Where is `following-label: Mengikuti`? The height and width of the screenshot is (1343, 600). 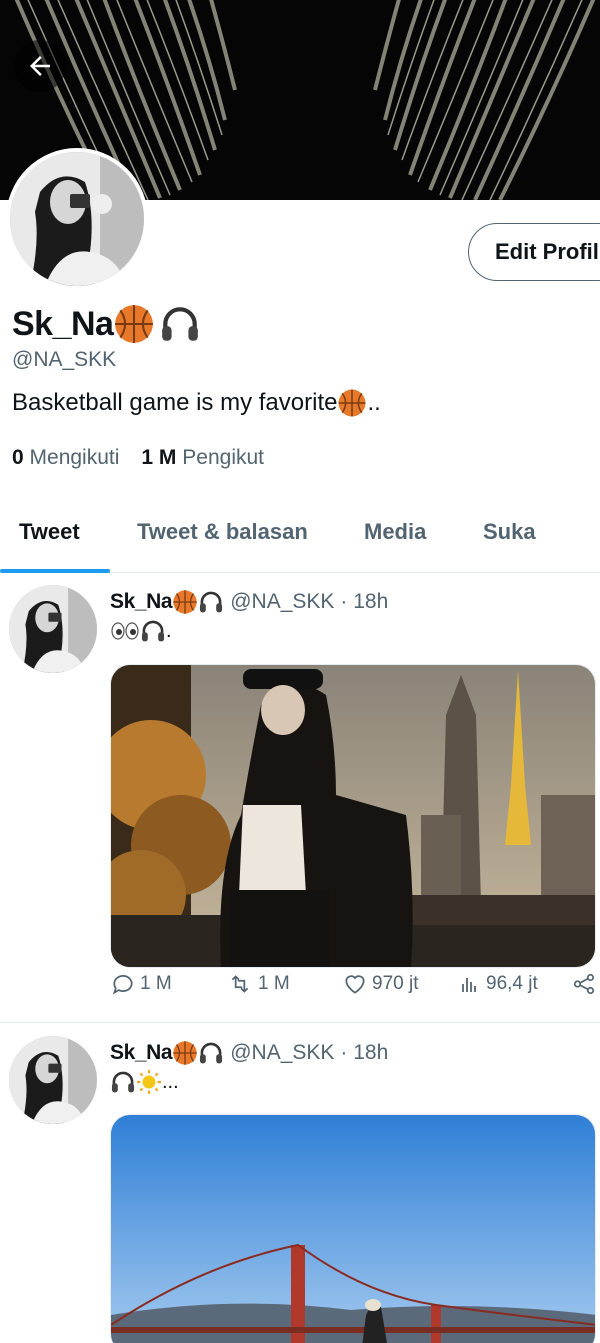
following-label: Mengikuti is located at coordinates (74, 457).